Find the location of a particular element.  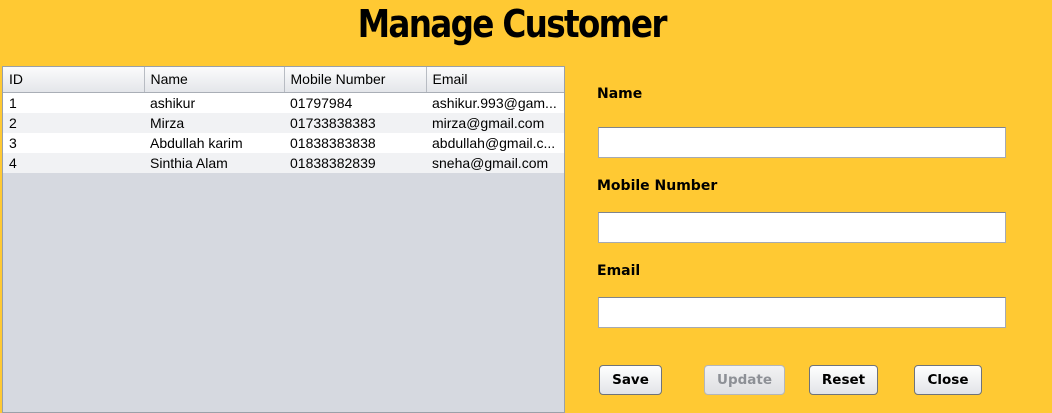

reset-button: Reset is located at coordinates (843, 380).